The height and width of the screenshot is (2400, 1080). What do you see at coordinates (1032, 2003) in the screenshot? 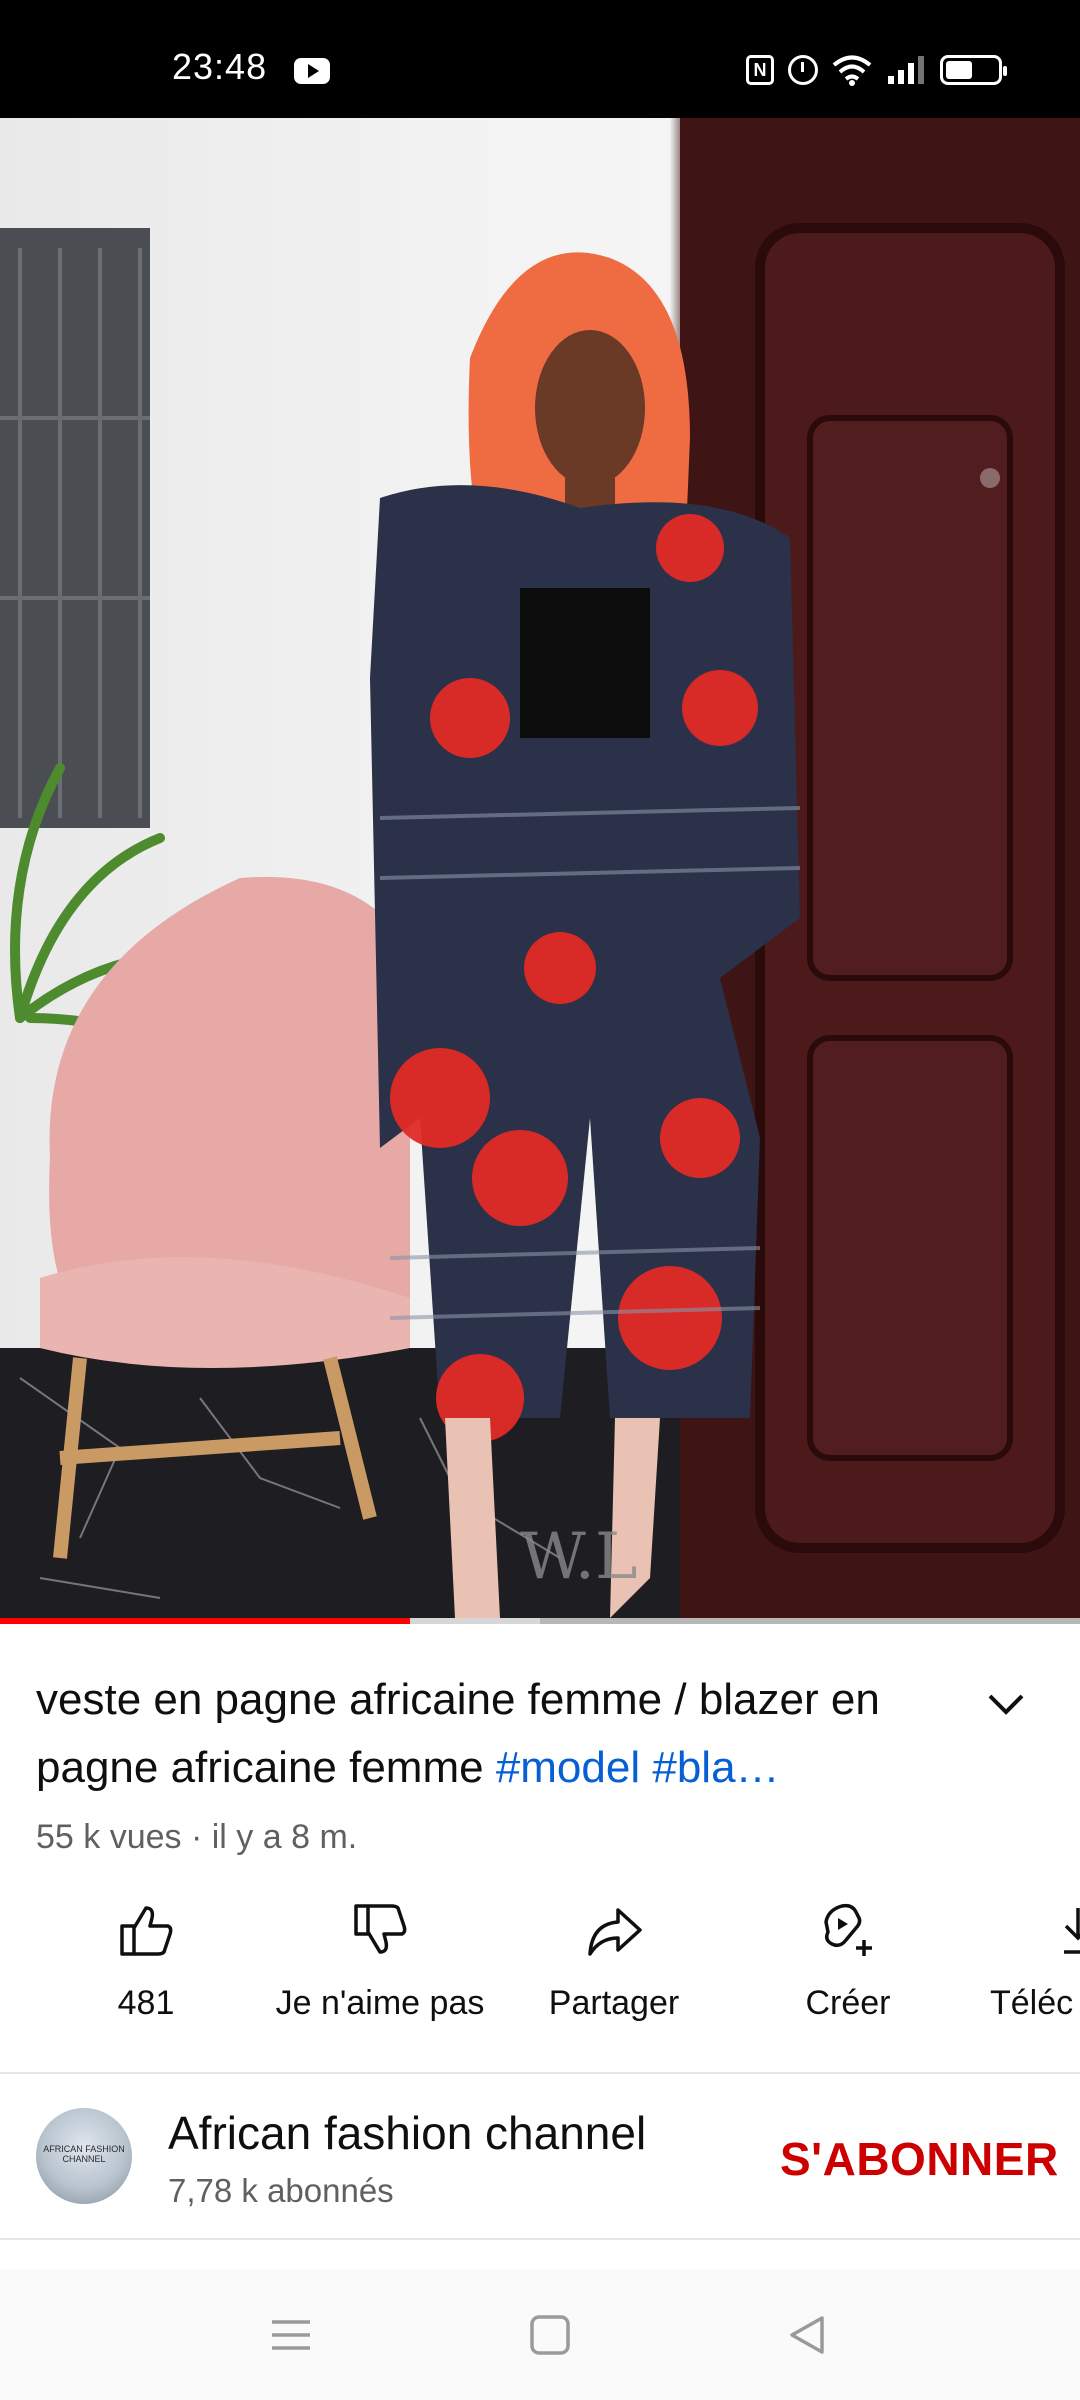
I see `download-label: Téléc` at bounding box center [1032, 2003].